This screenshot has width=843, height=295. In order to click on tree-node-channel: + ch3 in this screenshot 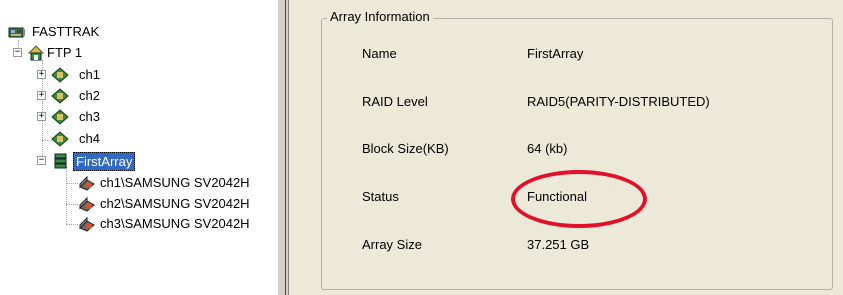, I will do `click(97, 117)`.